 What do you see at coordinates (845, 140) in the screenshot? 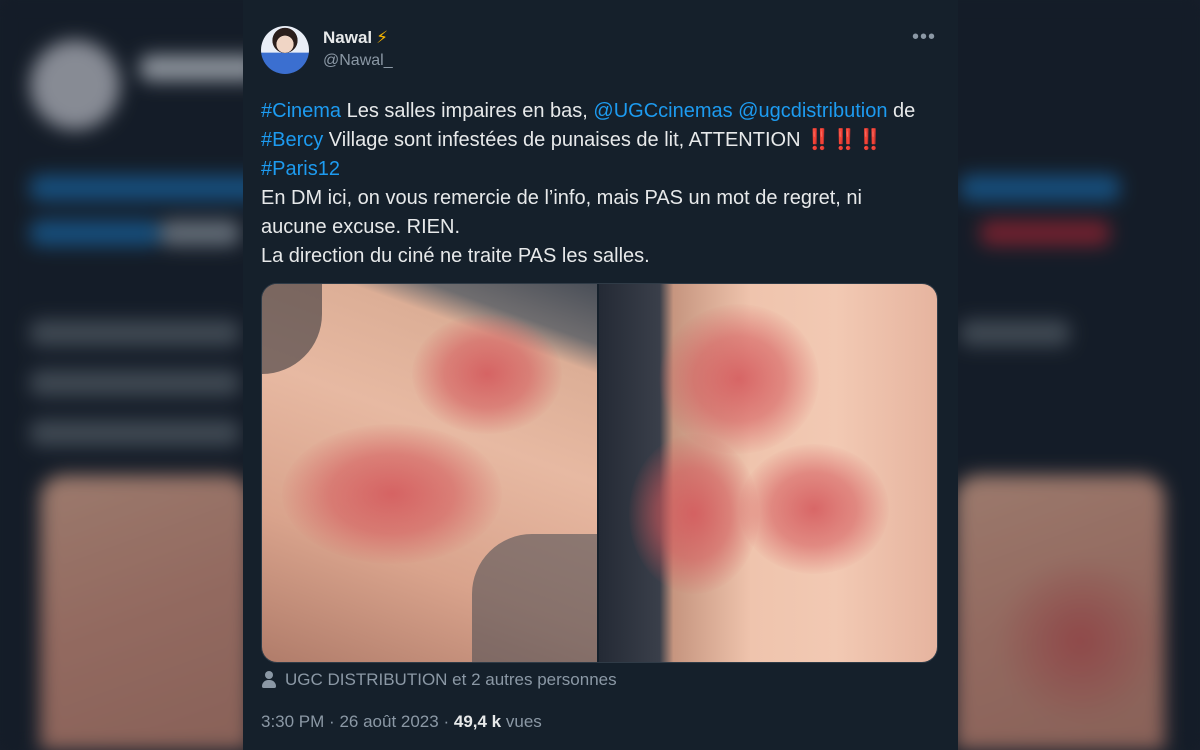
I see `double-exclamation-icon: ‼️‼️‼️` at bounding box center [845, 140].